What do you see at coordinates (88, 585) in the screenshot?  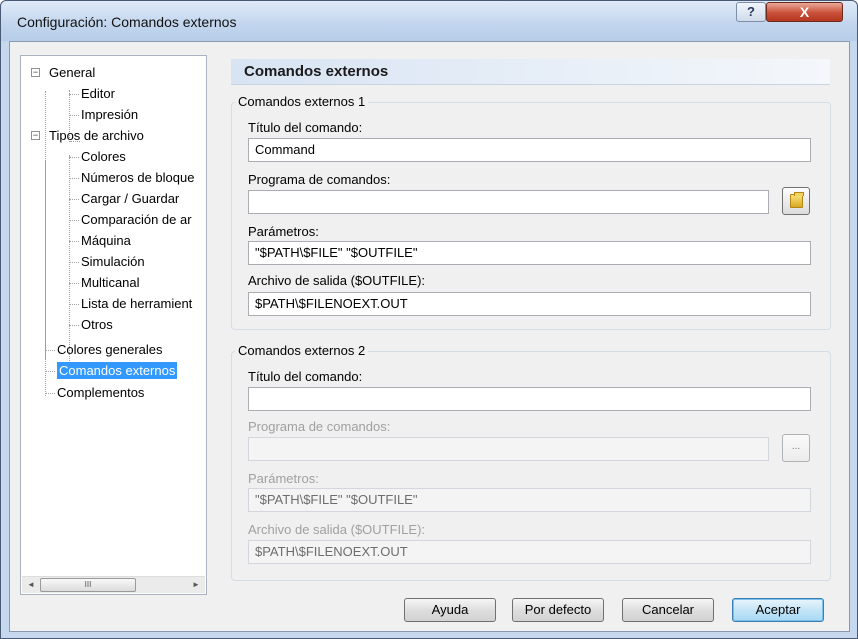 I see `scroll-thumb: III` at bounding box center [88, 585].